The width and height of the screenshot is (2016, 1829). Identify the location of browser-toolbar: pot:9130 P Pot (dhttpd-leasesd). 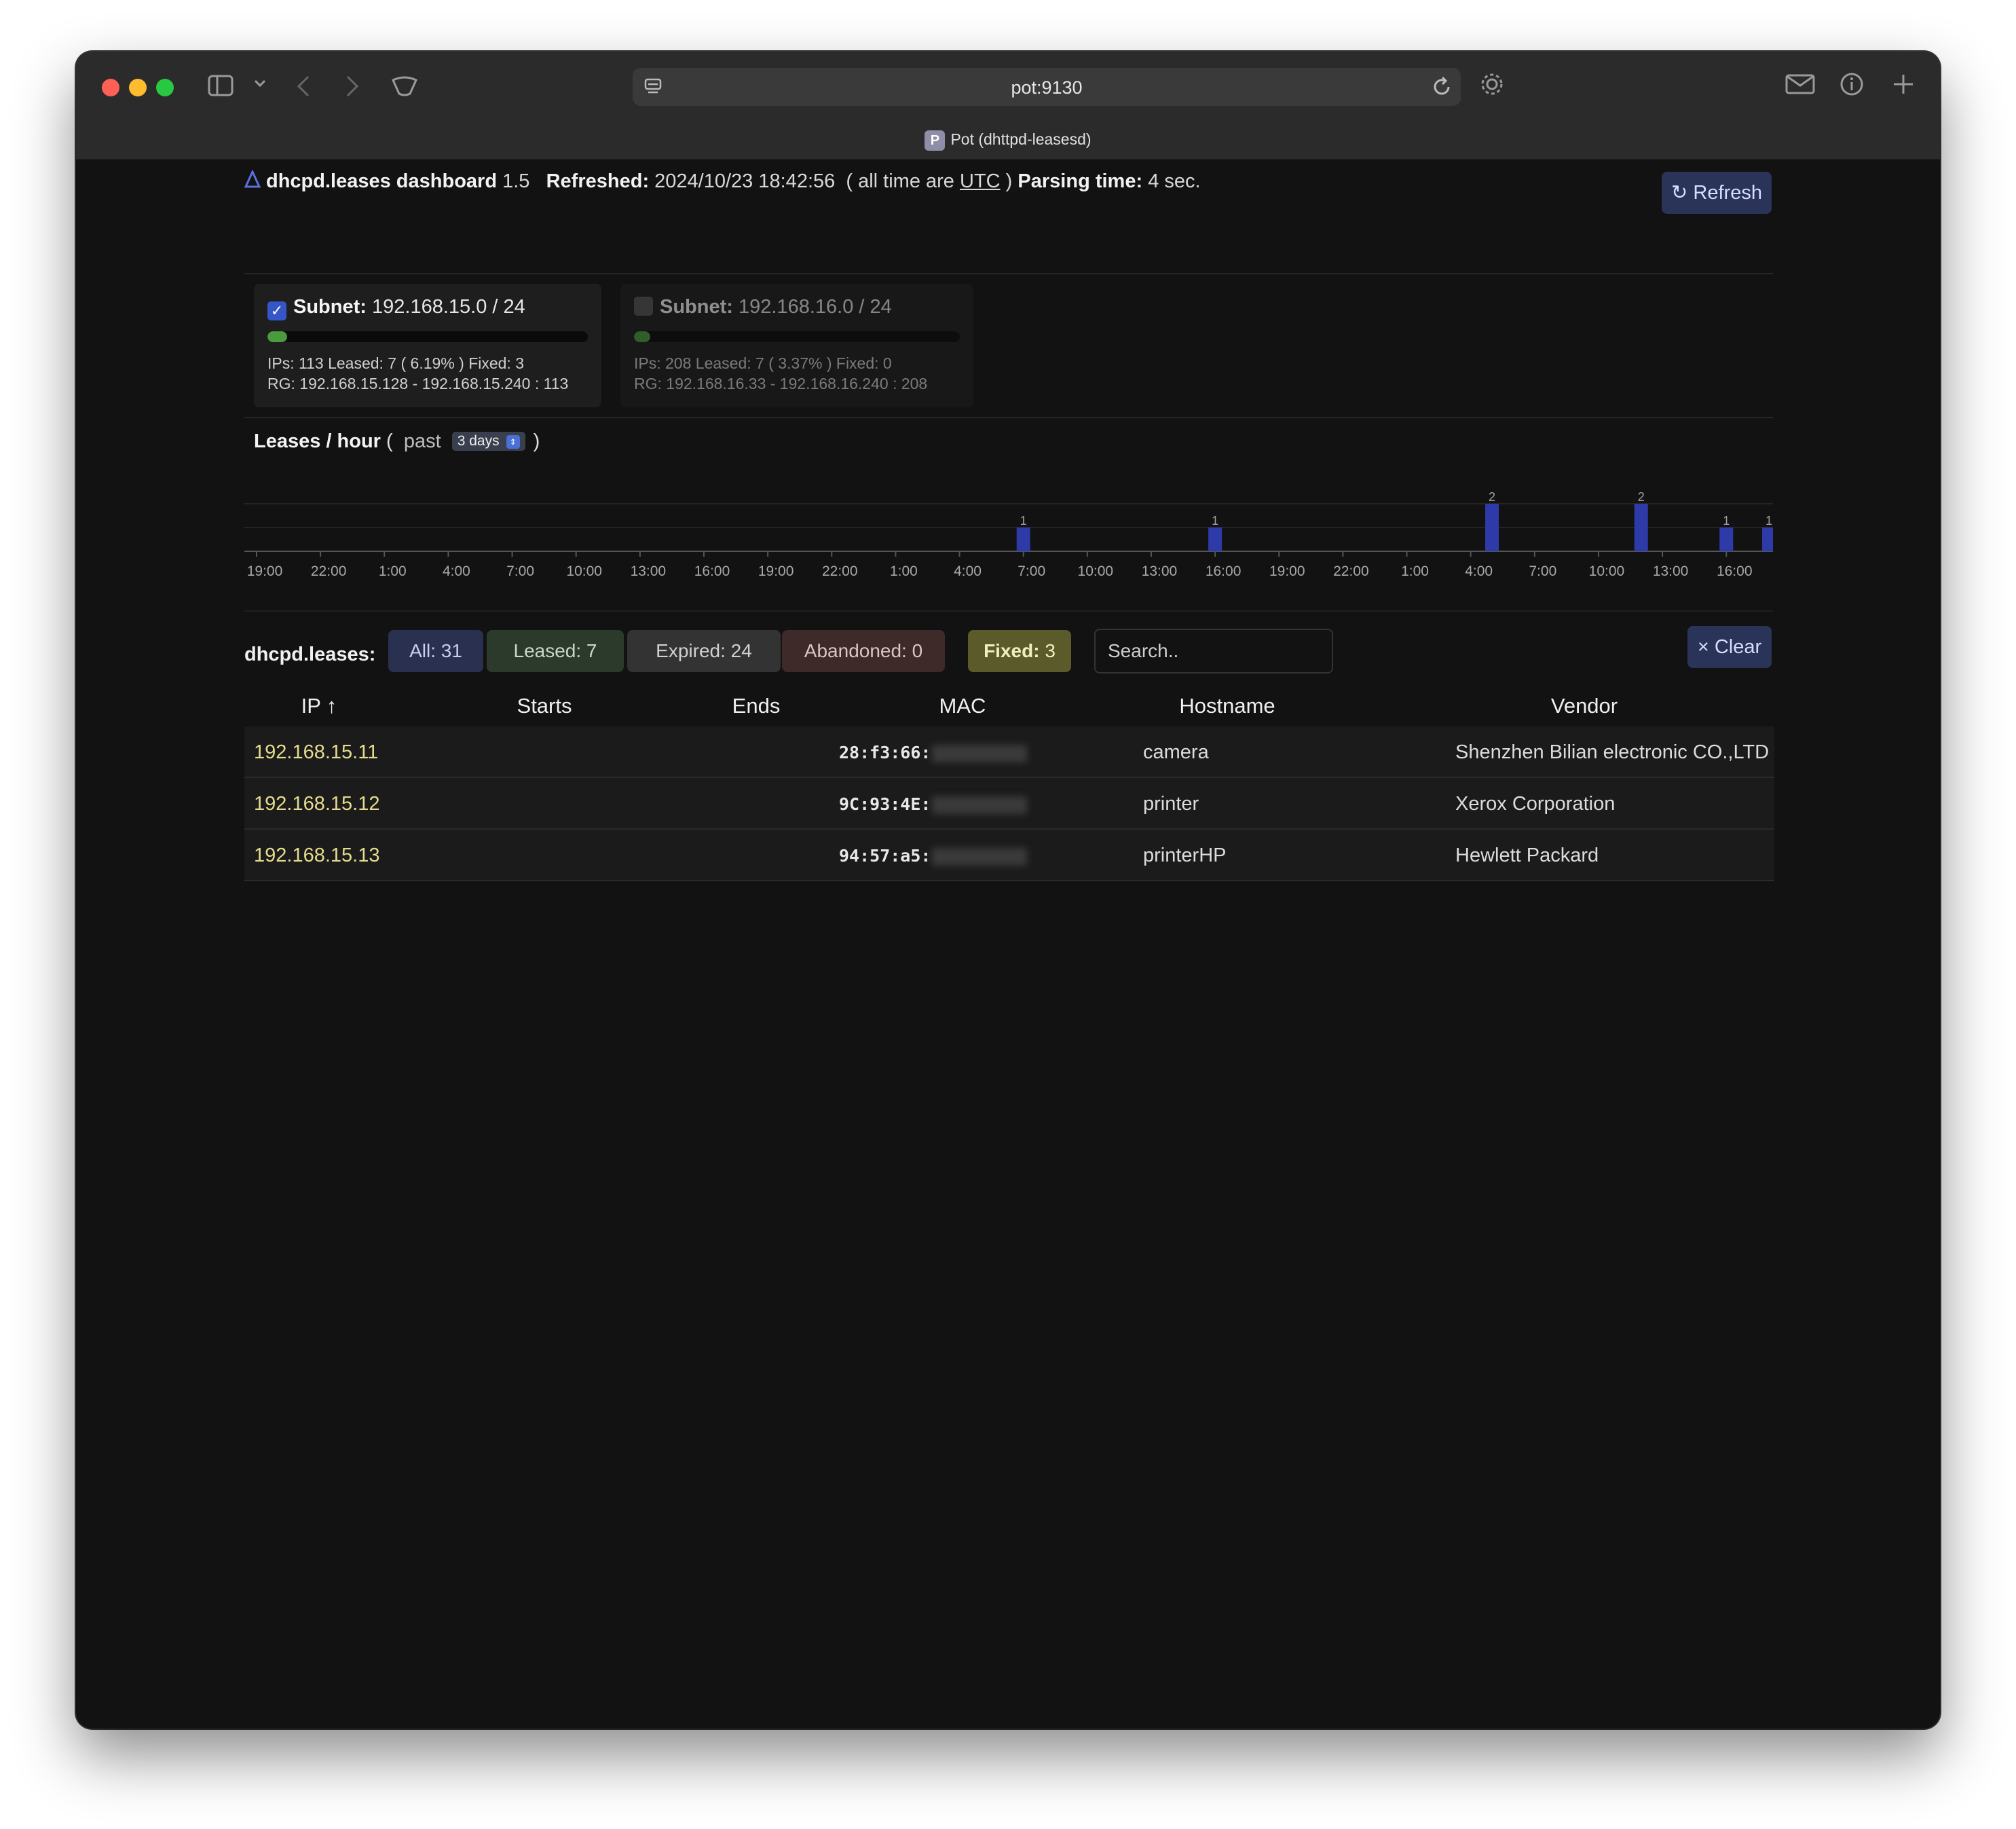
(1008, 106).